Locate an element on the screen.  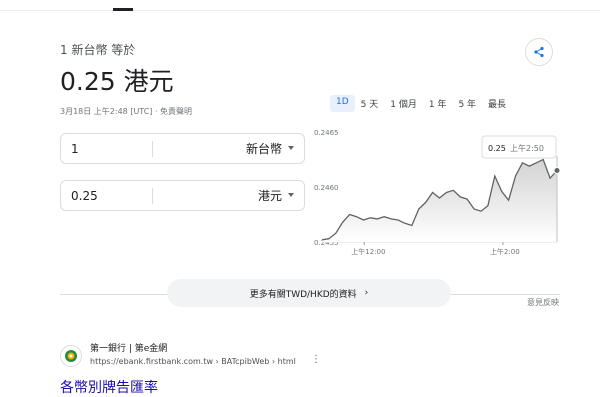
to-amount-field: 0.25 港元 is located at coordinates (182, 195).